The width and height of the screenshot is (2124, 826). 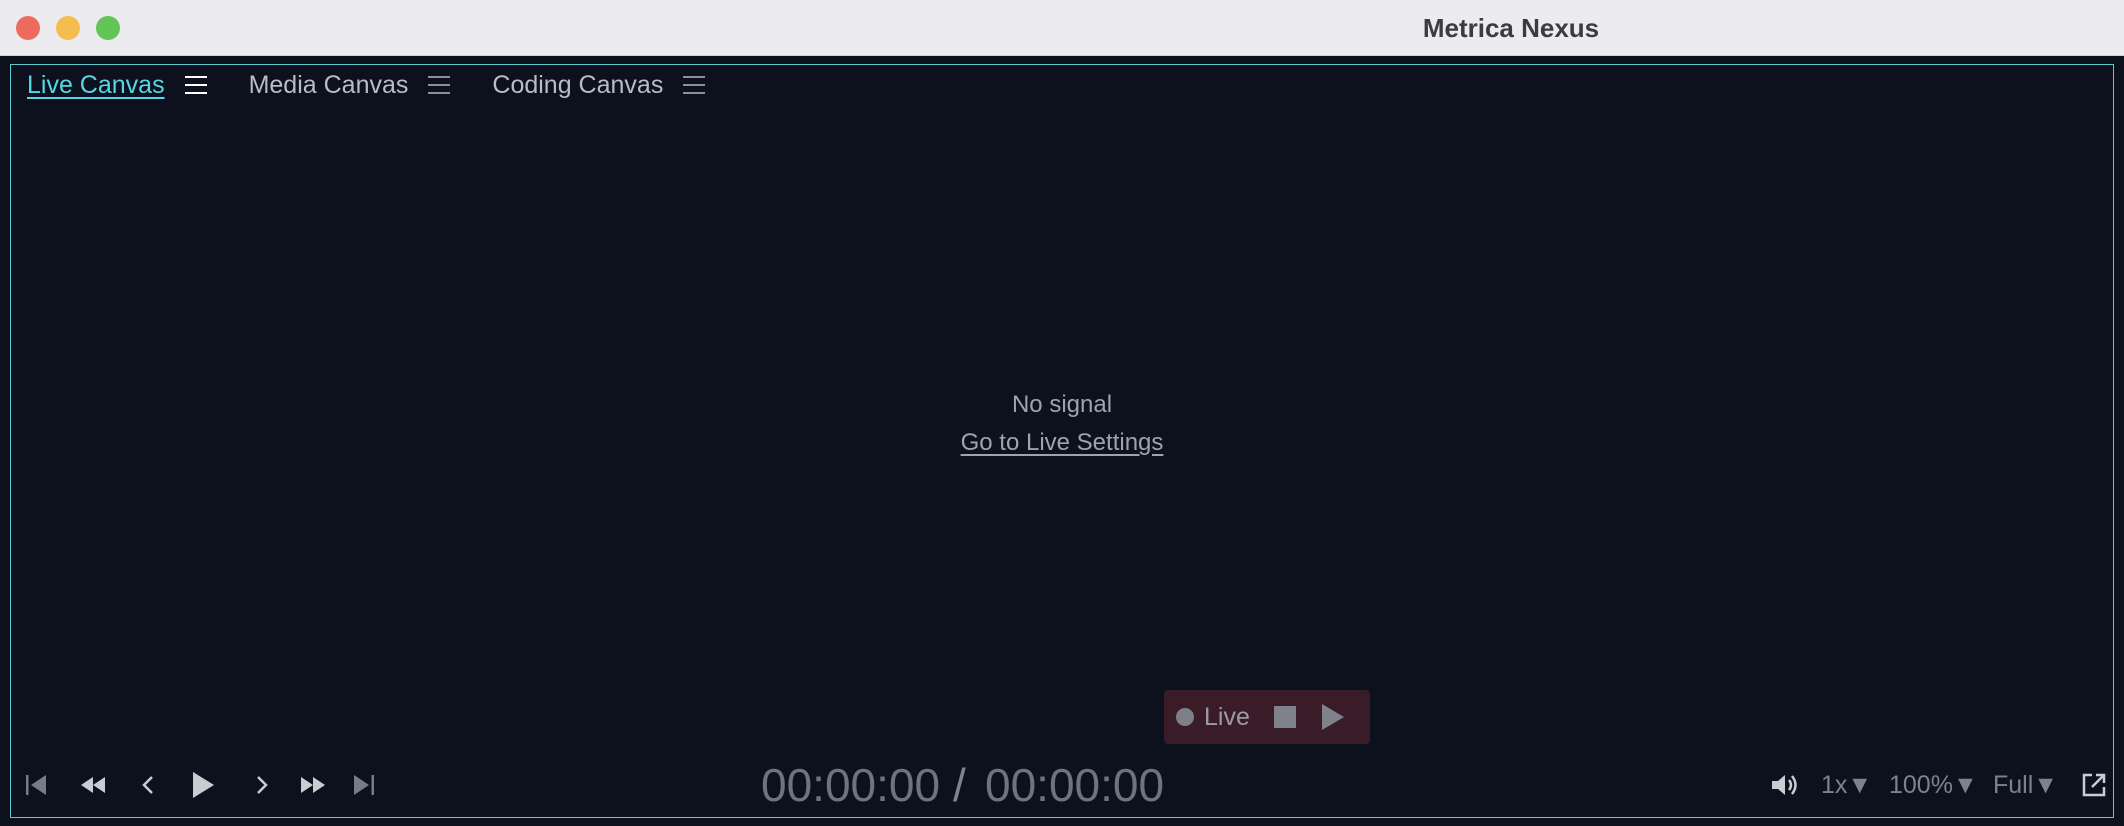 What do you see at coordinates (96, 84) in the screenshot?
I see `tab-label: Live Canvas` at bounding box center [96, 84].